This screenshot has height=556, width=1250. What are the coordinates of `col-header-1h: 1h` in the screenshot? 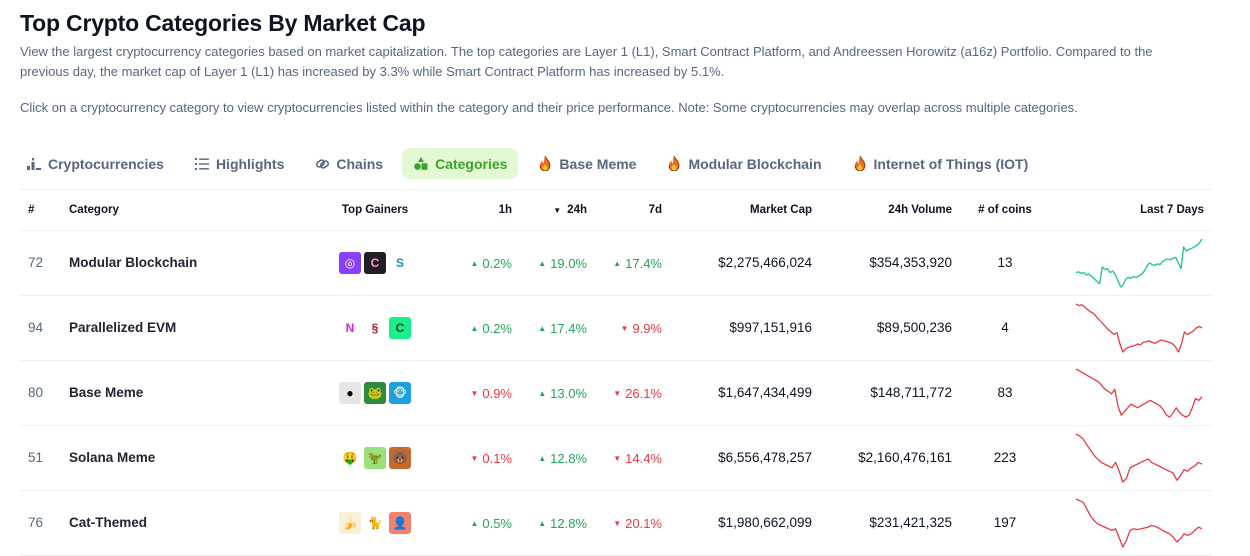 It's located at (475, 210).